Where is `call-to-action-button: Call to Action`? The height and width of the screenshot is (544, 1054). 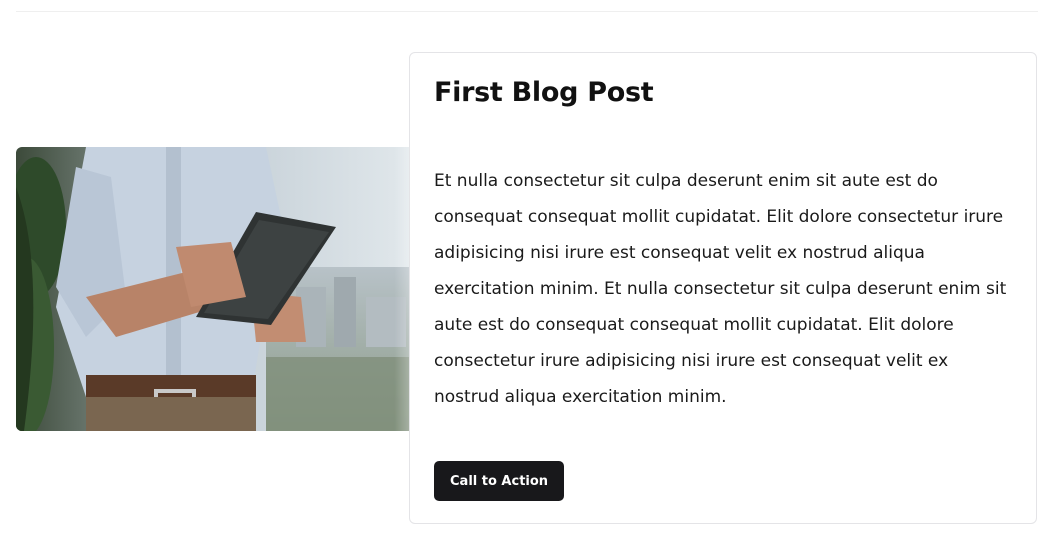 call-to-action-button: Call to Action is located at coordinates (499, 481).